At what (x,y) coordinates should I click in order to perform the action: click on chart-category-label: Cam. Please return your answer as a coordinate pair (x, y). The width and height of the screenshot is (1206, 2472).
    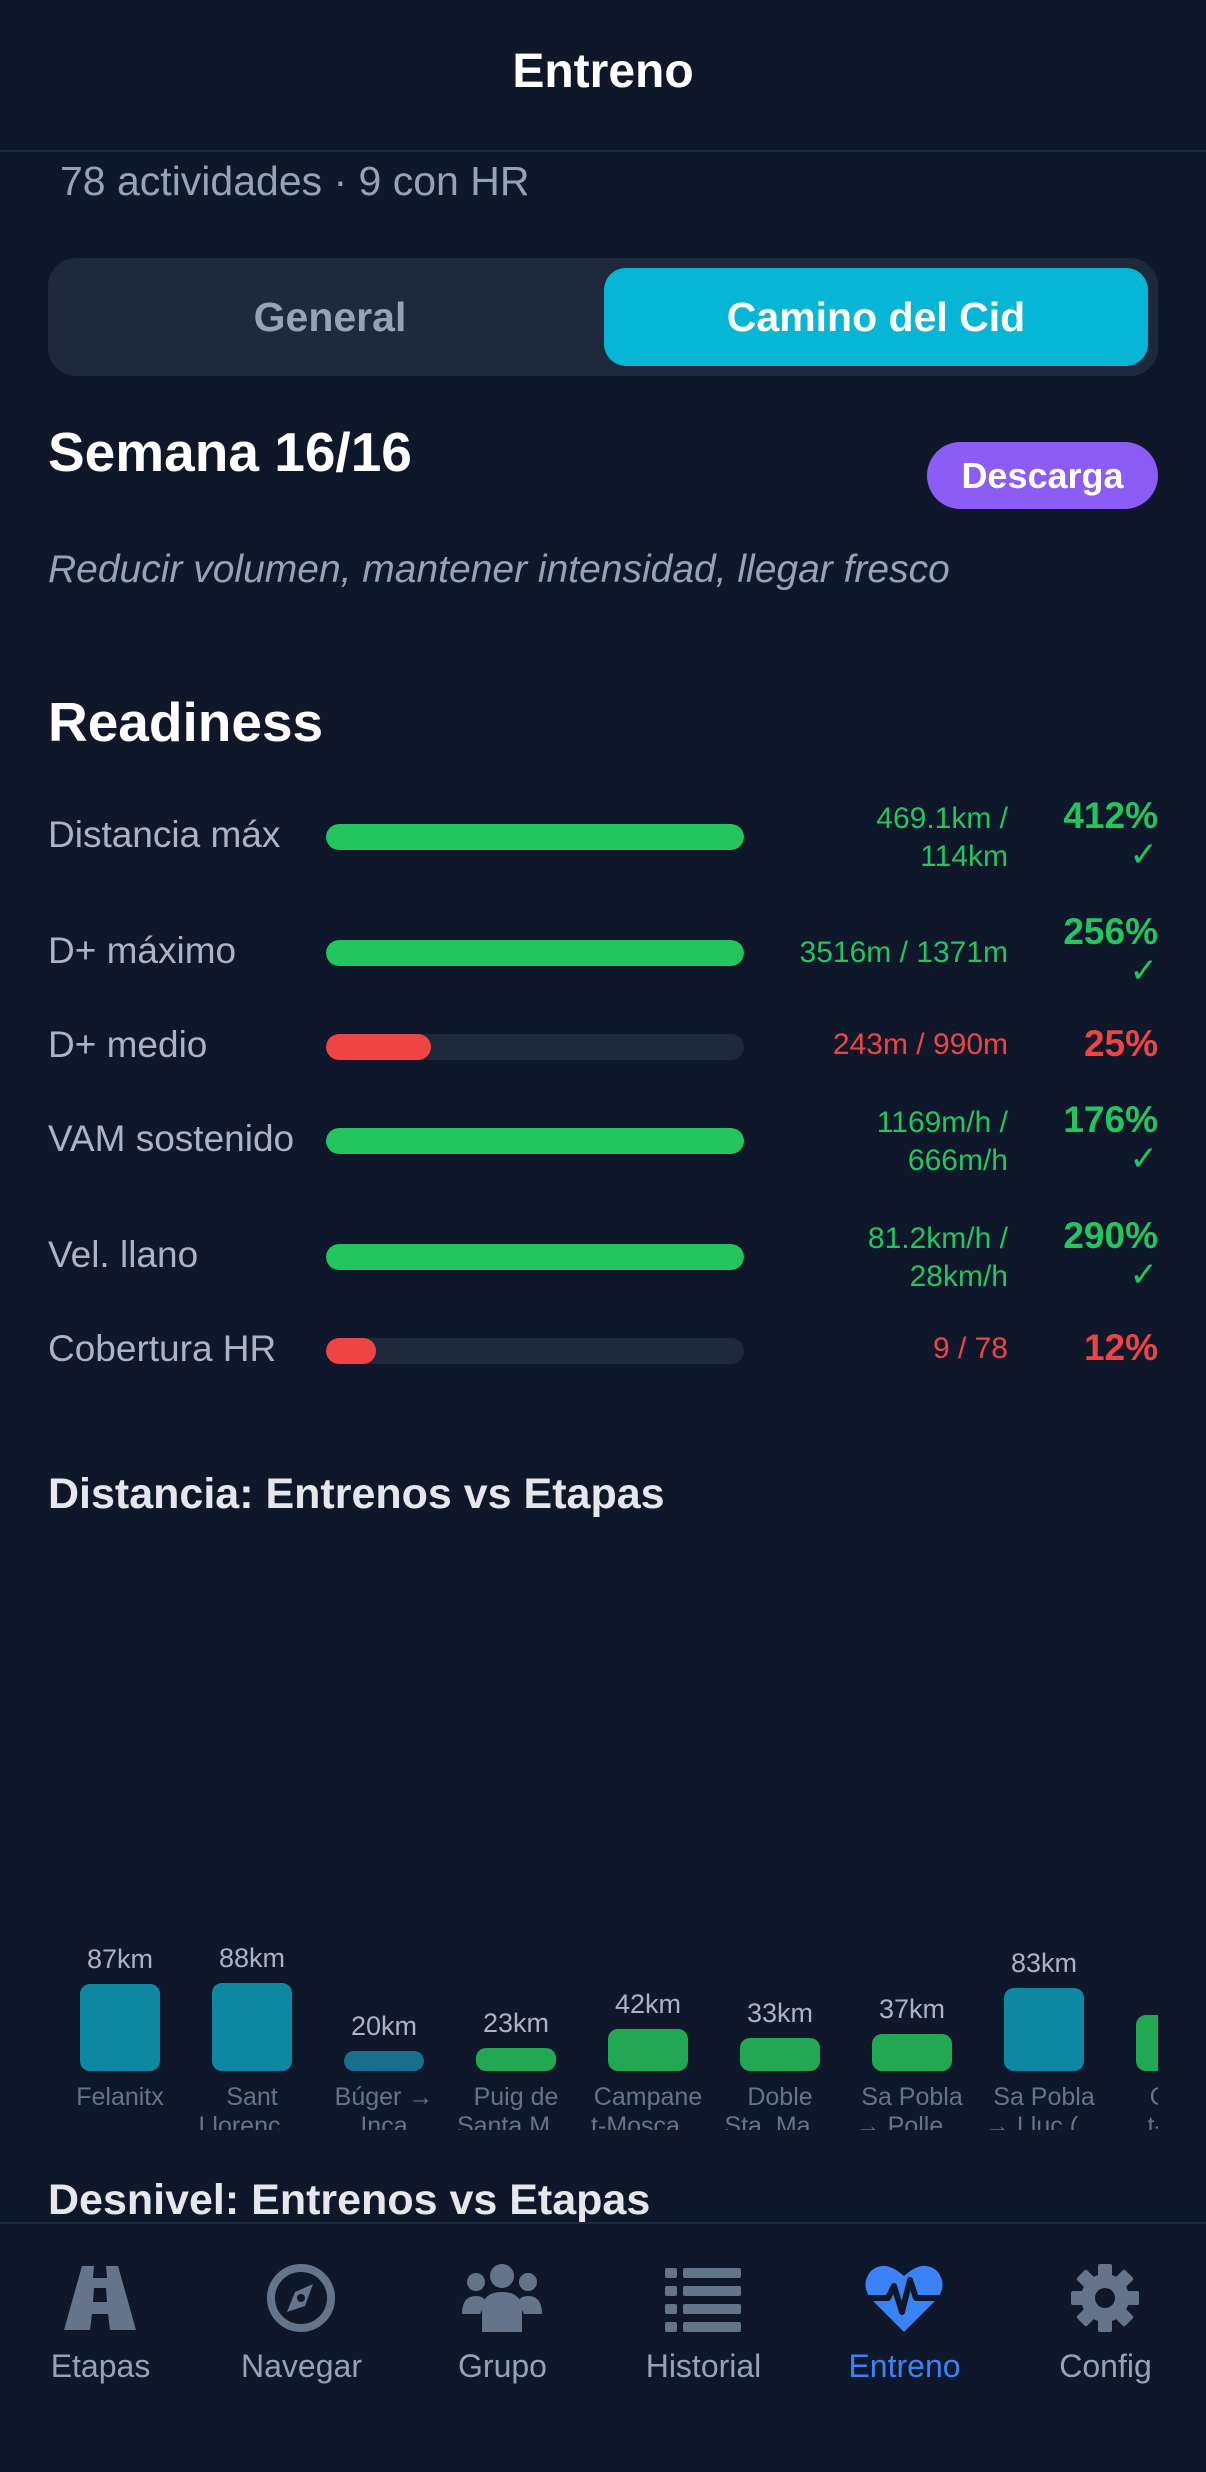
    Looking at the image, I should click on (1134, 2097).